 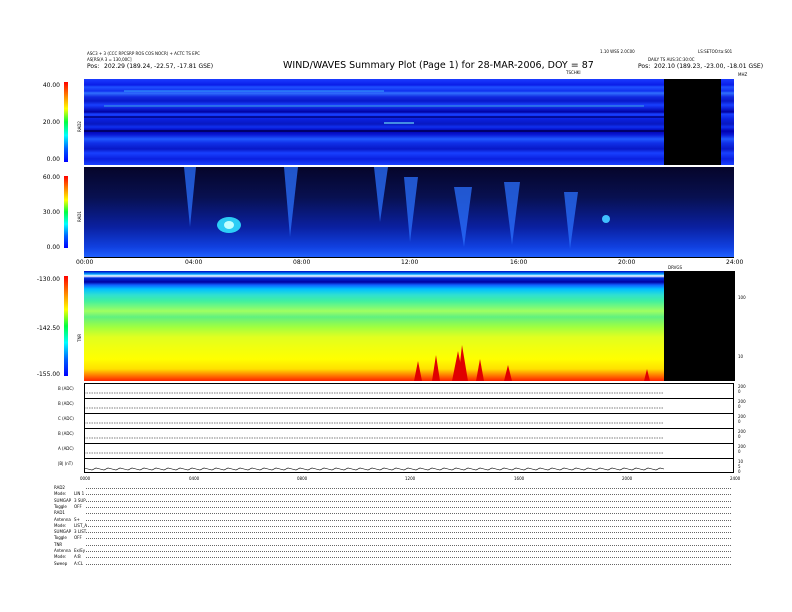 I want to click on rad1-axis-label: RAD1, so click(x=79, y=216).